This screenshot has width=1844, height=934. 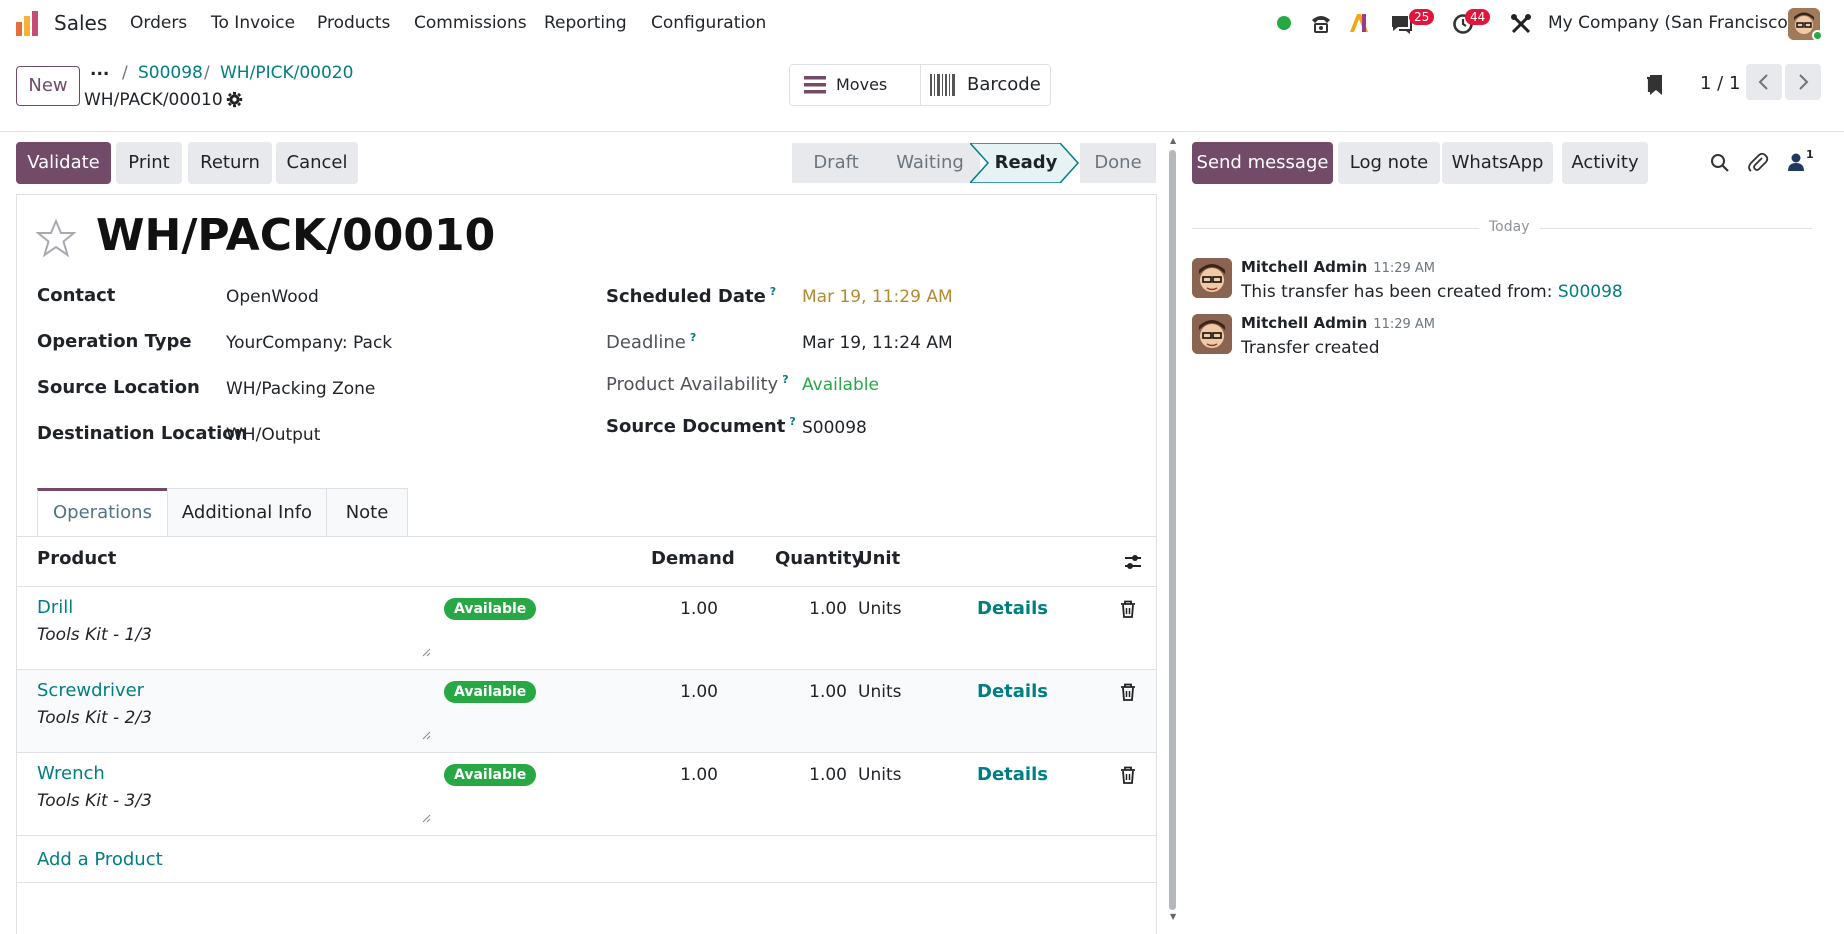 I want to click on log-note-button: Log note, so click(x=1389, y=163).